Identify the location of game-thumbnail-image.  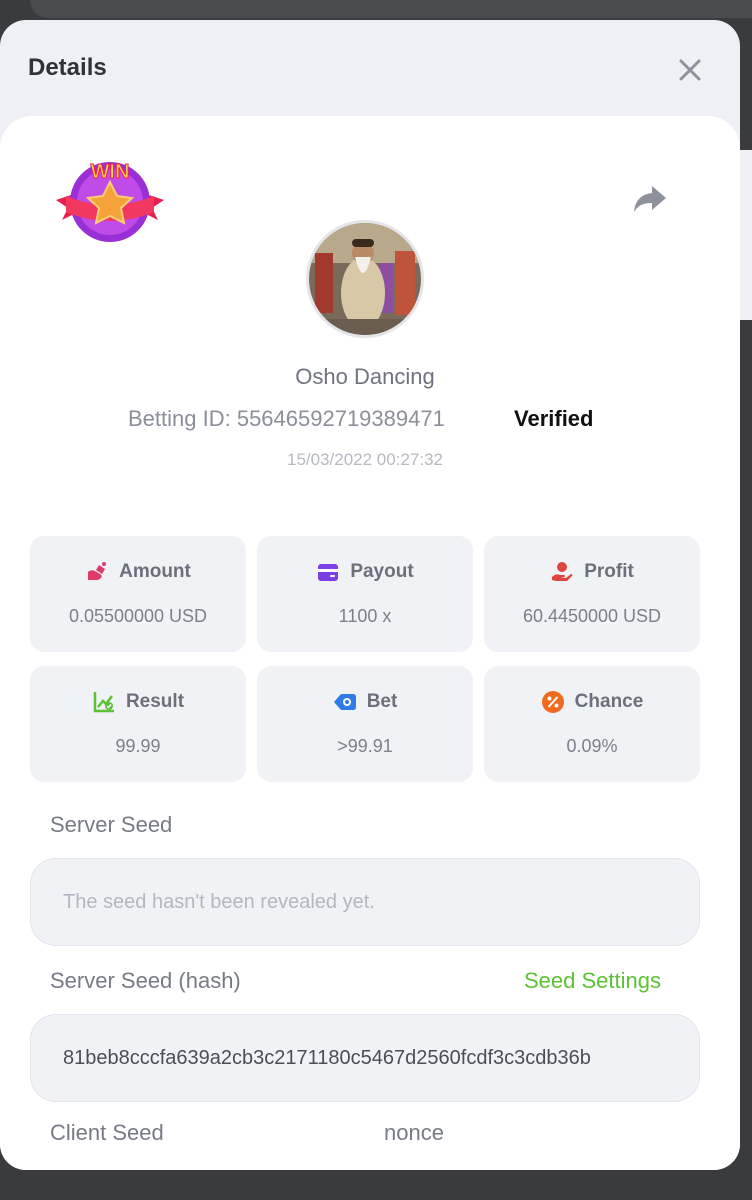
(365, 279).